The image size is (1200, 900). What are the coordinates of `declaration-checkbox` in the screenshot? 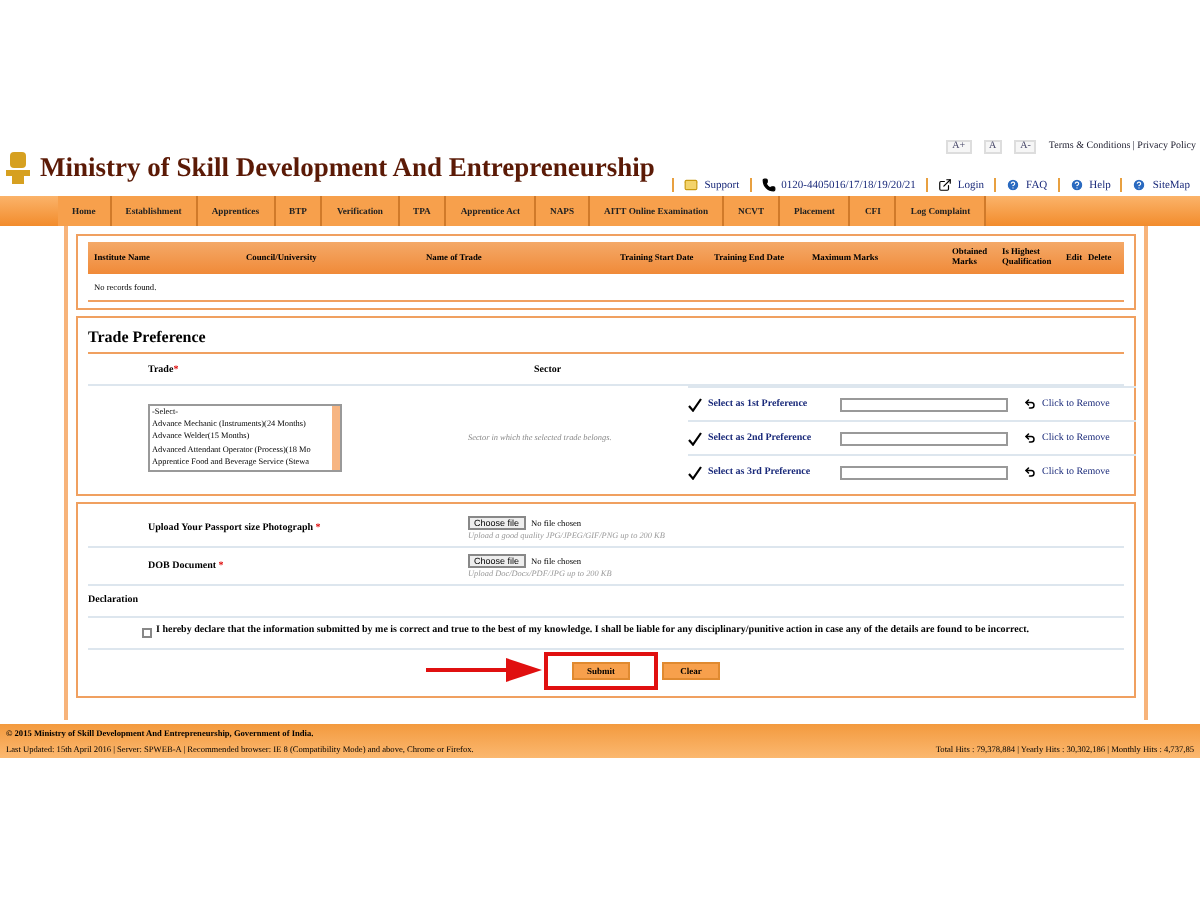 It's located at (147, 633).